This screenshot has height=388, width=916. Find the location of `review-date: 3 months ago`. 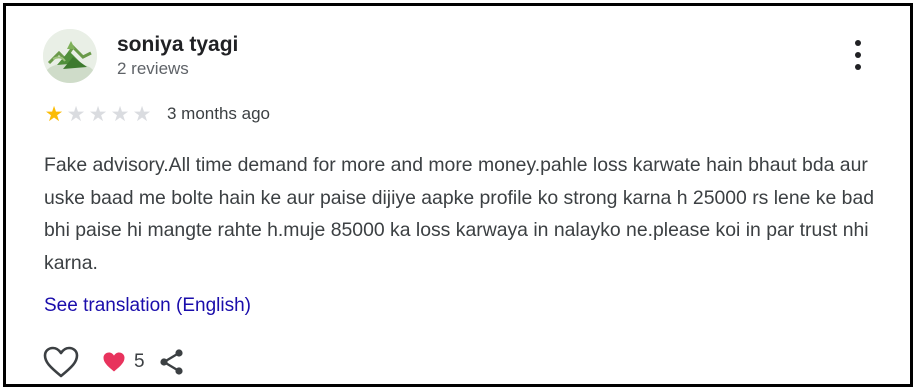

review-date: 3 months ago is located at coordinates (219, 113).